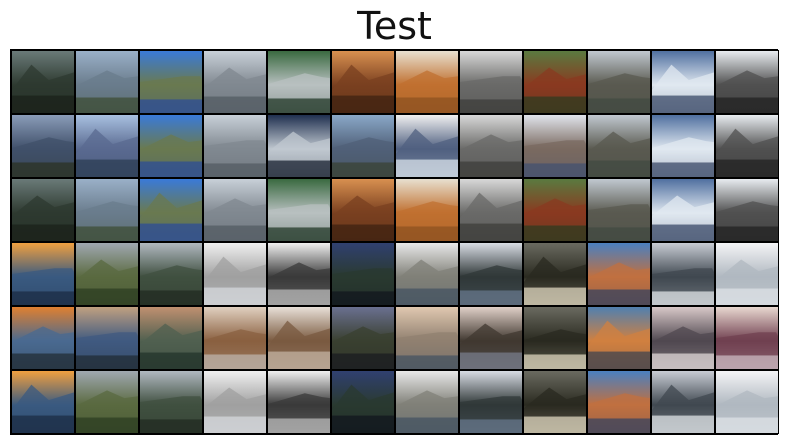 Image resolution: width=789 pixels, height=444 pixels. Describe the element at coordinates (427, 146) in the screenshot. I see `image-tile-snow-forest-poster` at that location.